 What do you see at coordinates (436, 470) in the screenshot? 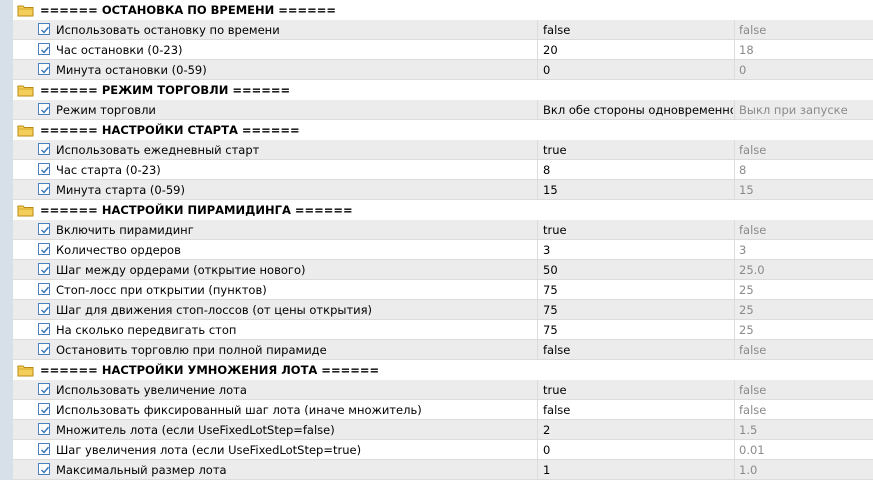
I see `param-row: Максимальный размер лота 1 1.0` at bounding box center [436, 470].